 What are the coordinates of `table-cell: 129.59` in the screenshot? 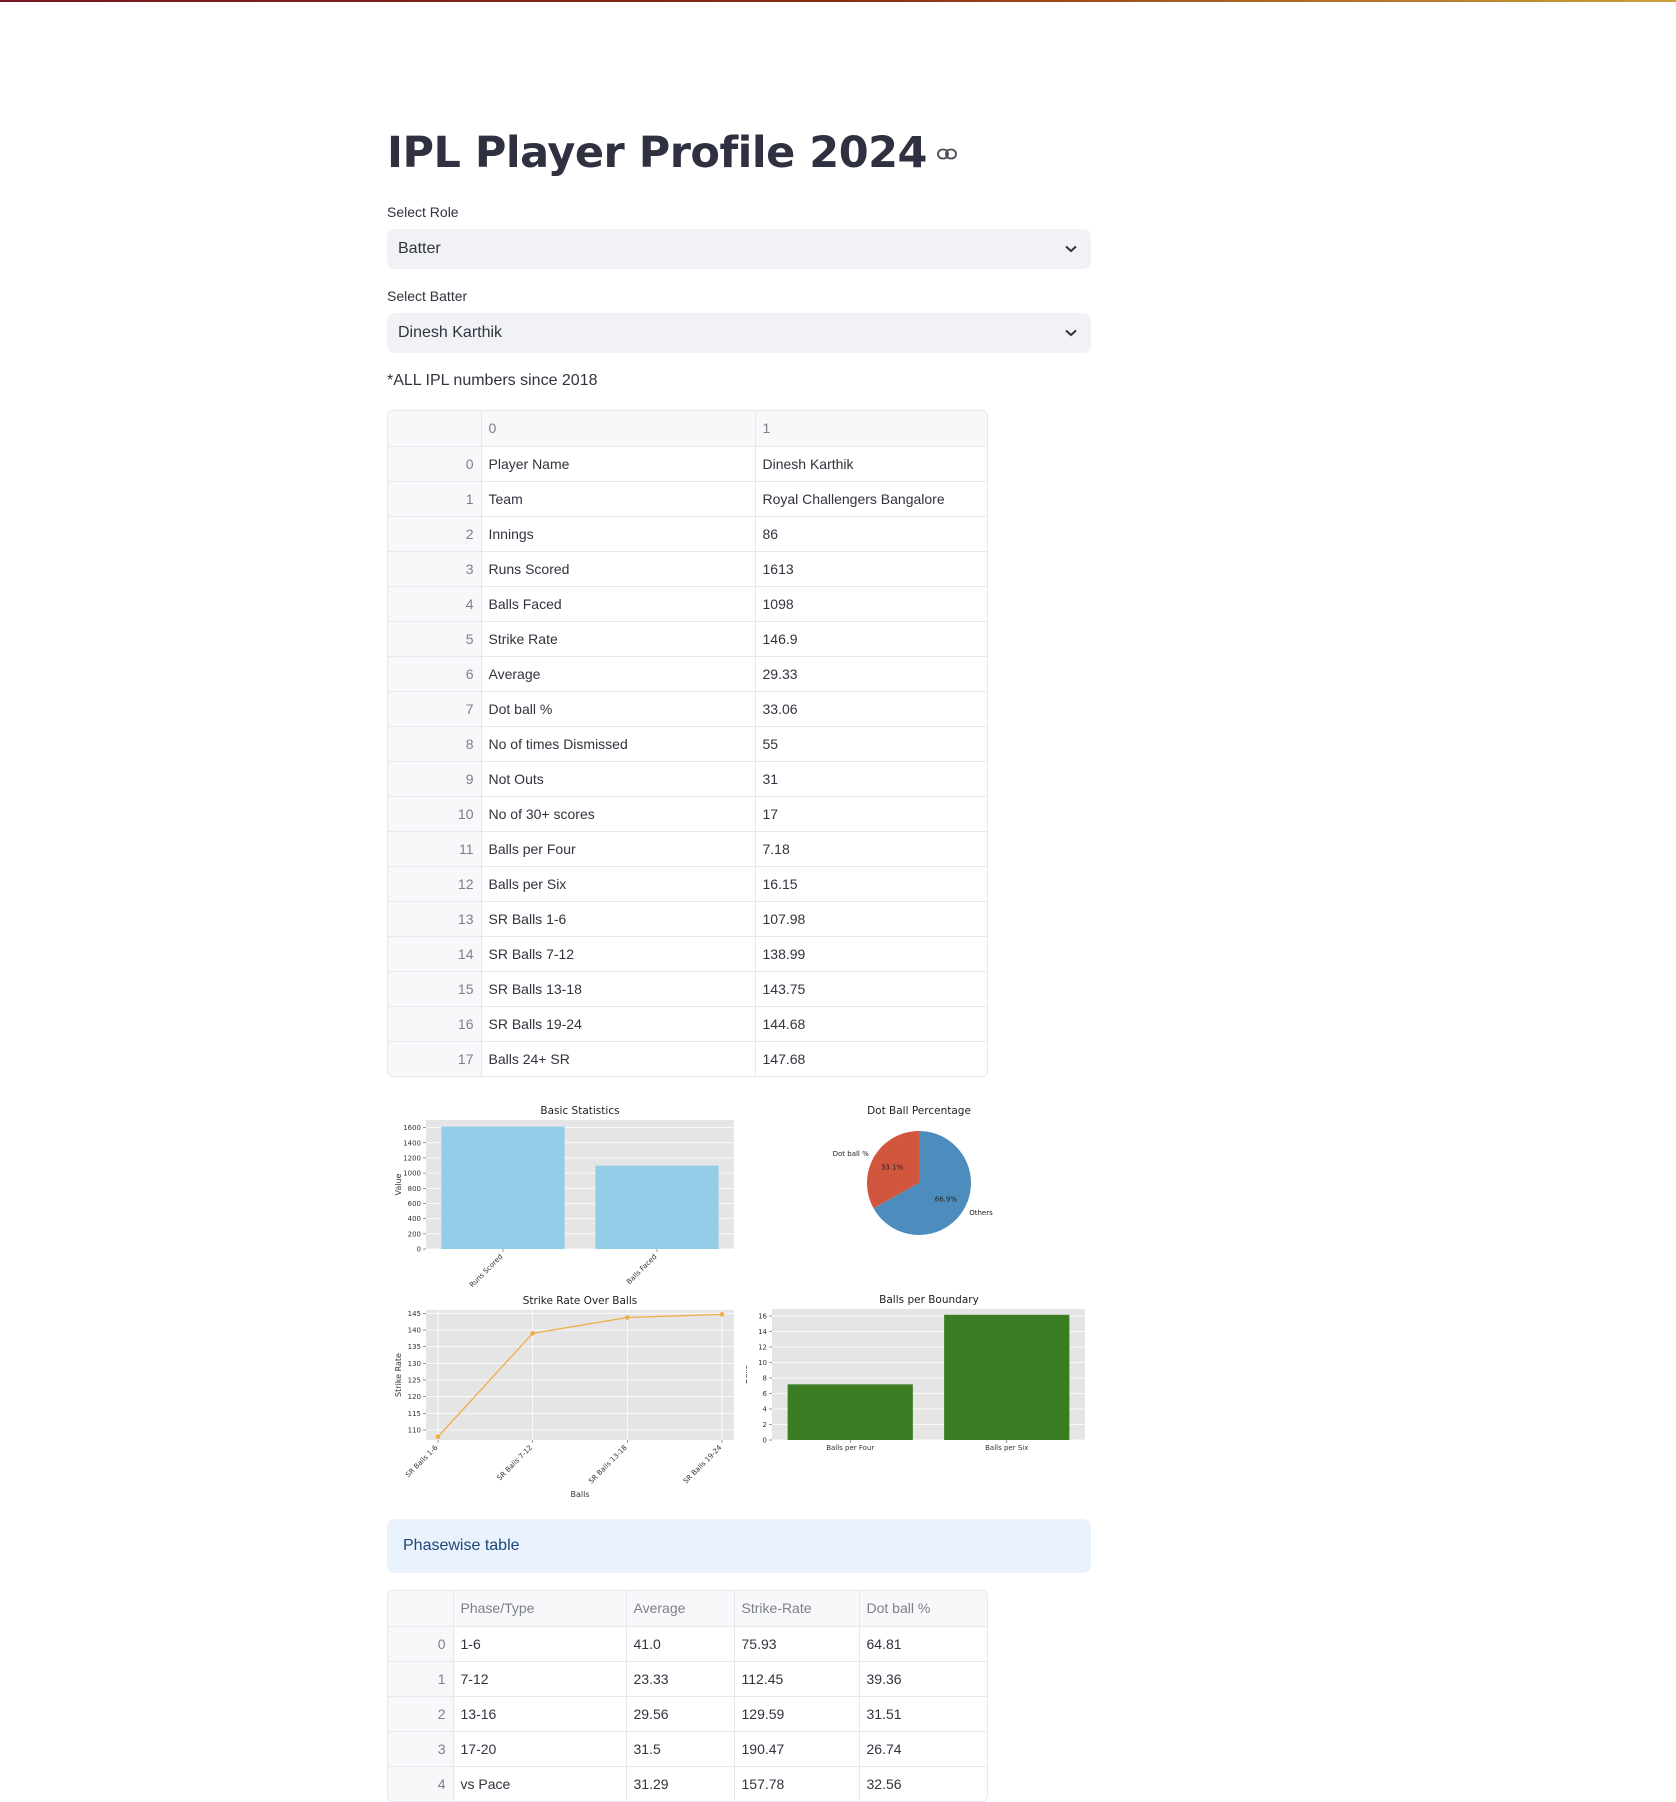 It's located at (796, 1713).